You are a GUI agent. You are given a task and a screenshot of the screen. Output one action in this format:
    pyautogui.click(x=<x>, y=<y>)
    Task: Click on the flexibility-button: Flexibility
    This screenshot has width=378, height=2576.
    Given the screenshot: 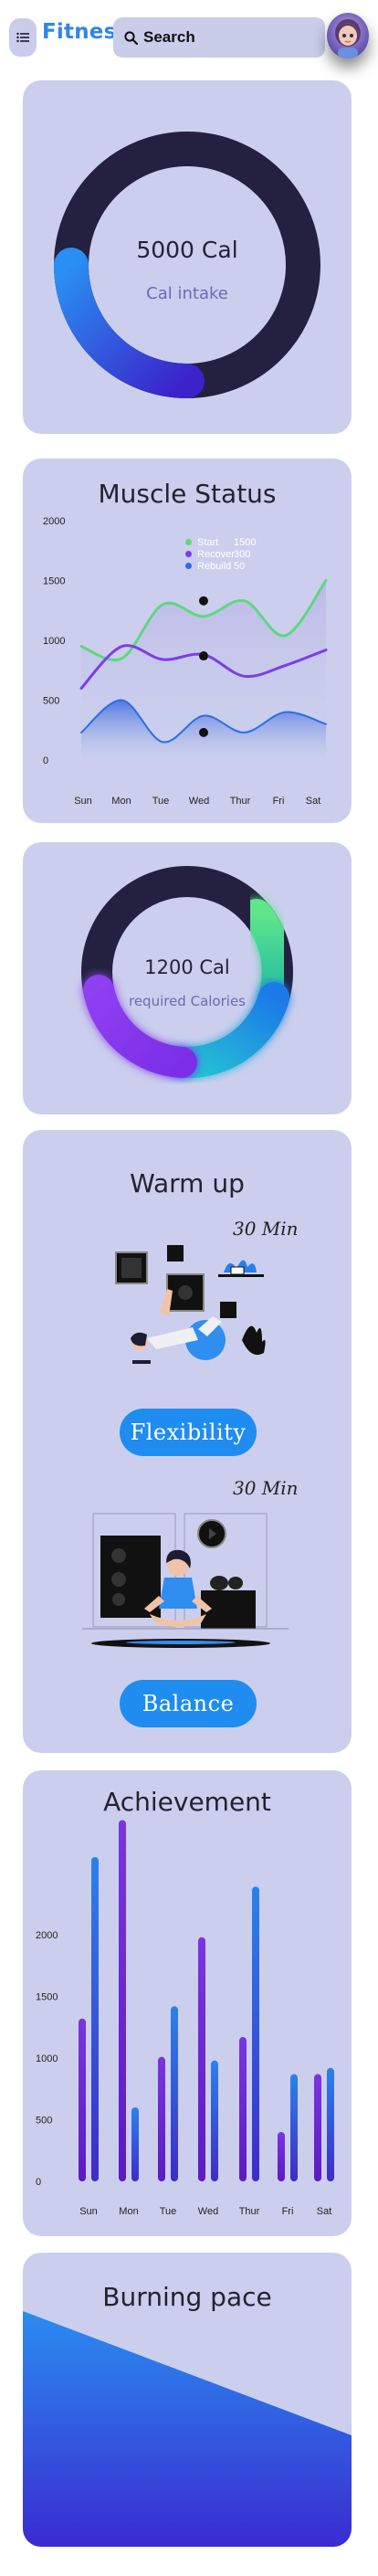 What is the action you would take?
    pyautogui.click(x=188, y=1432)
    